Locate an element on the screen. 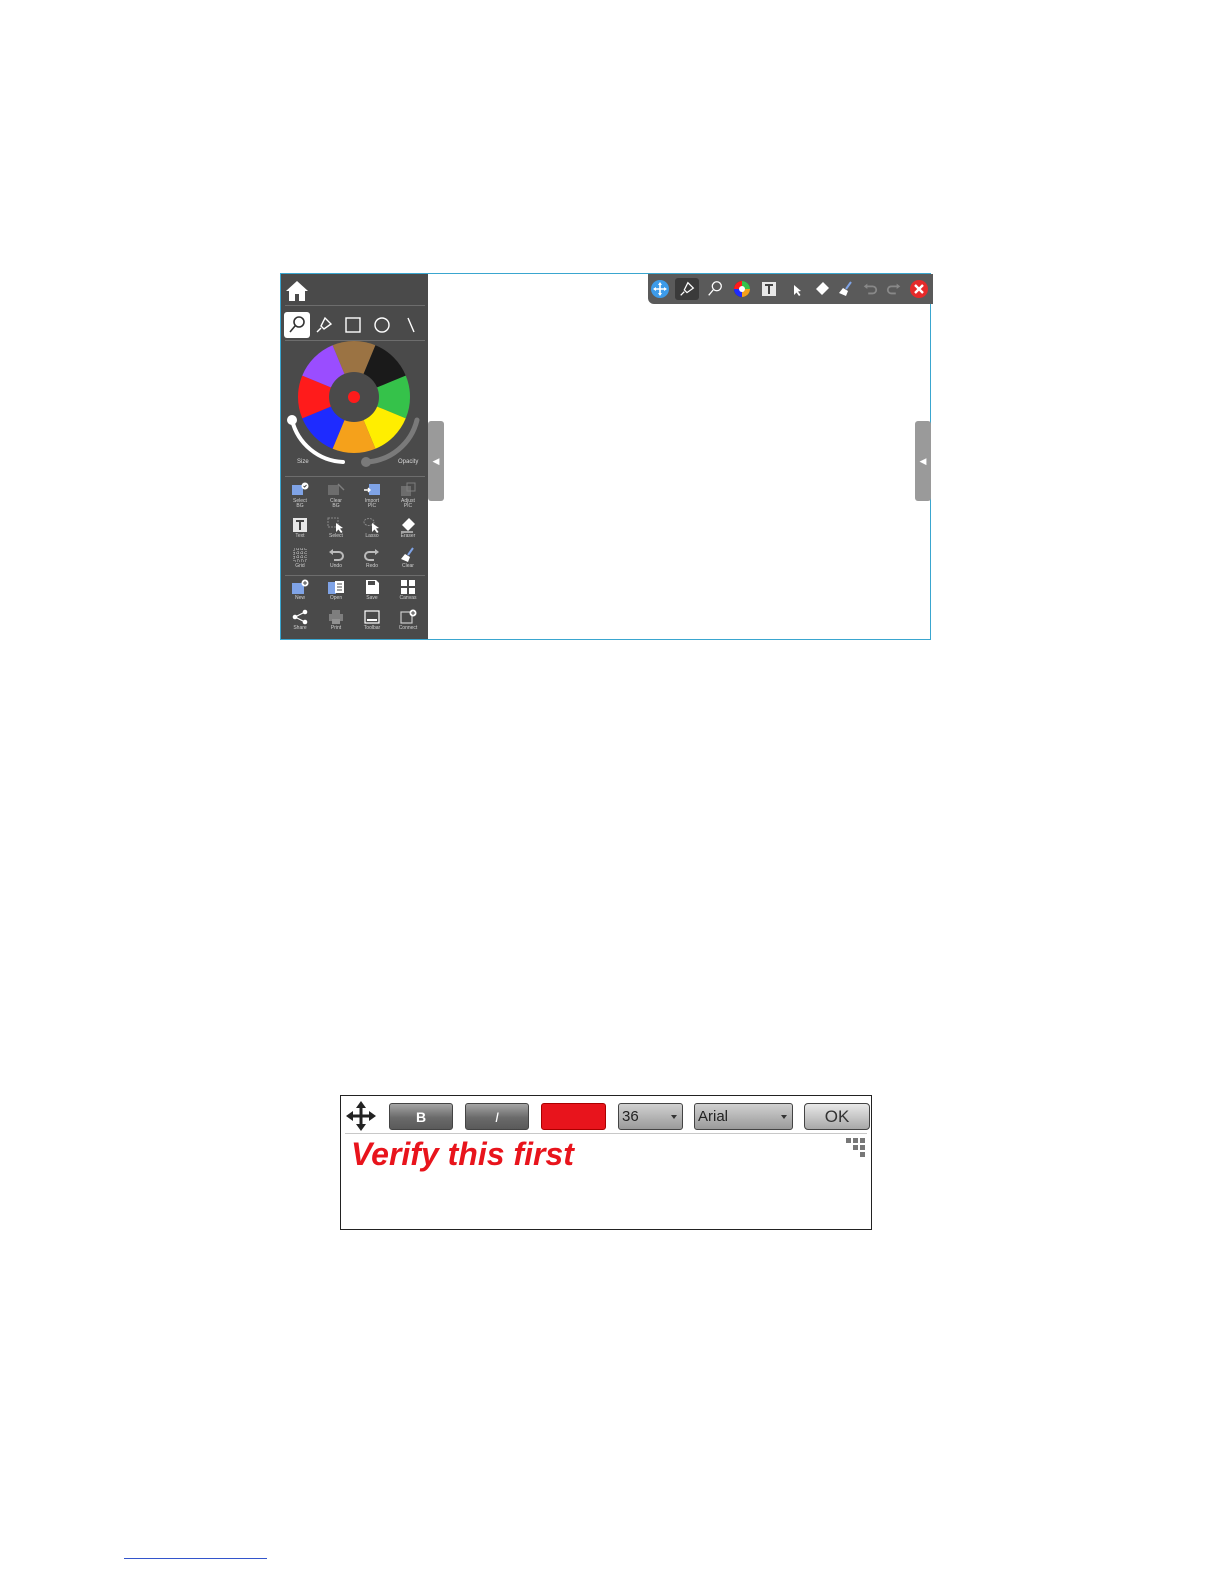  print-button: Print is located at coordinates (336, 624).